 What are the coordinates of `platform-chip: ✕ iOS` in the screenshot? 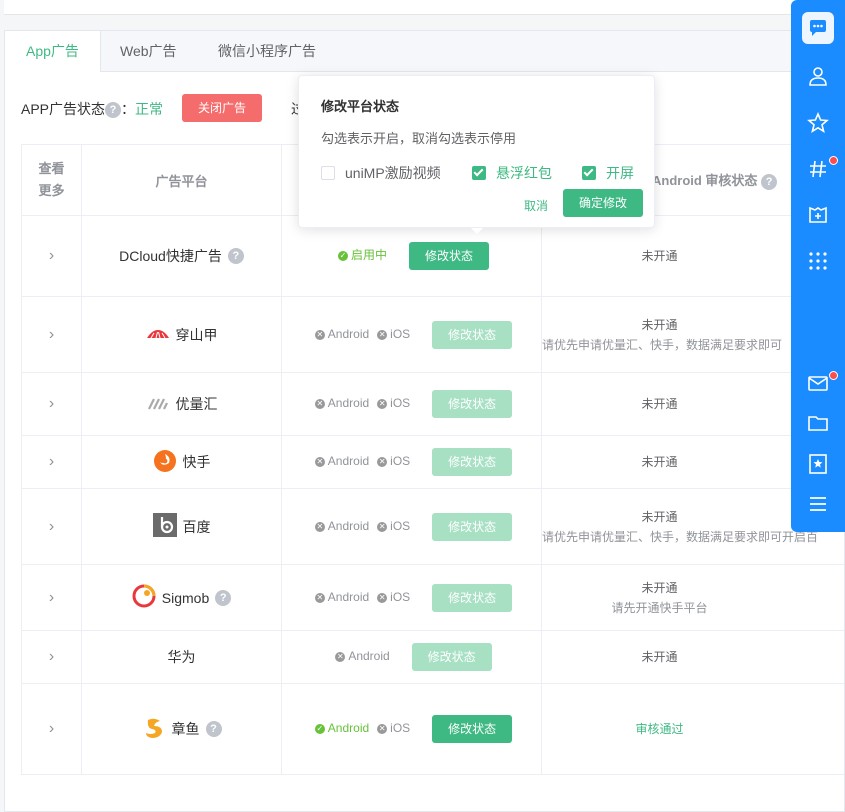 It's located at (394, 461).